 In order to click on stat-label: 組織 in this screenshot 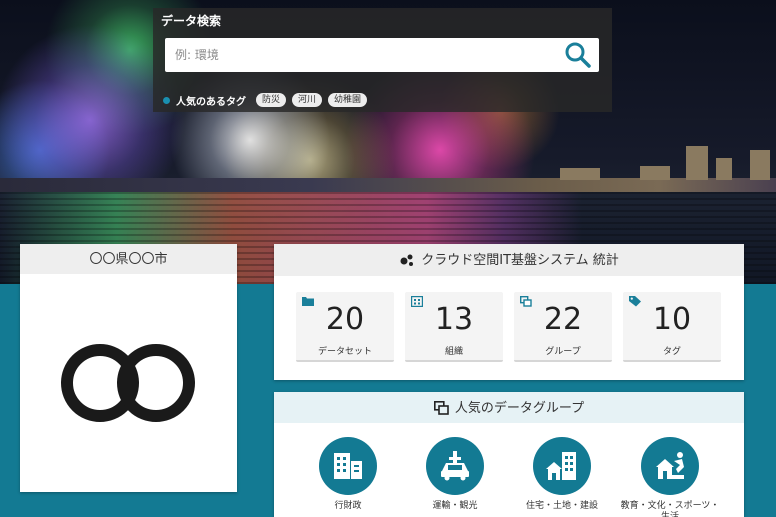, I will do `click(453, 352)`.